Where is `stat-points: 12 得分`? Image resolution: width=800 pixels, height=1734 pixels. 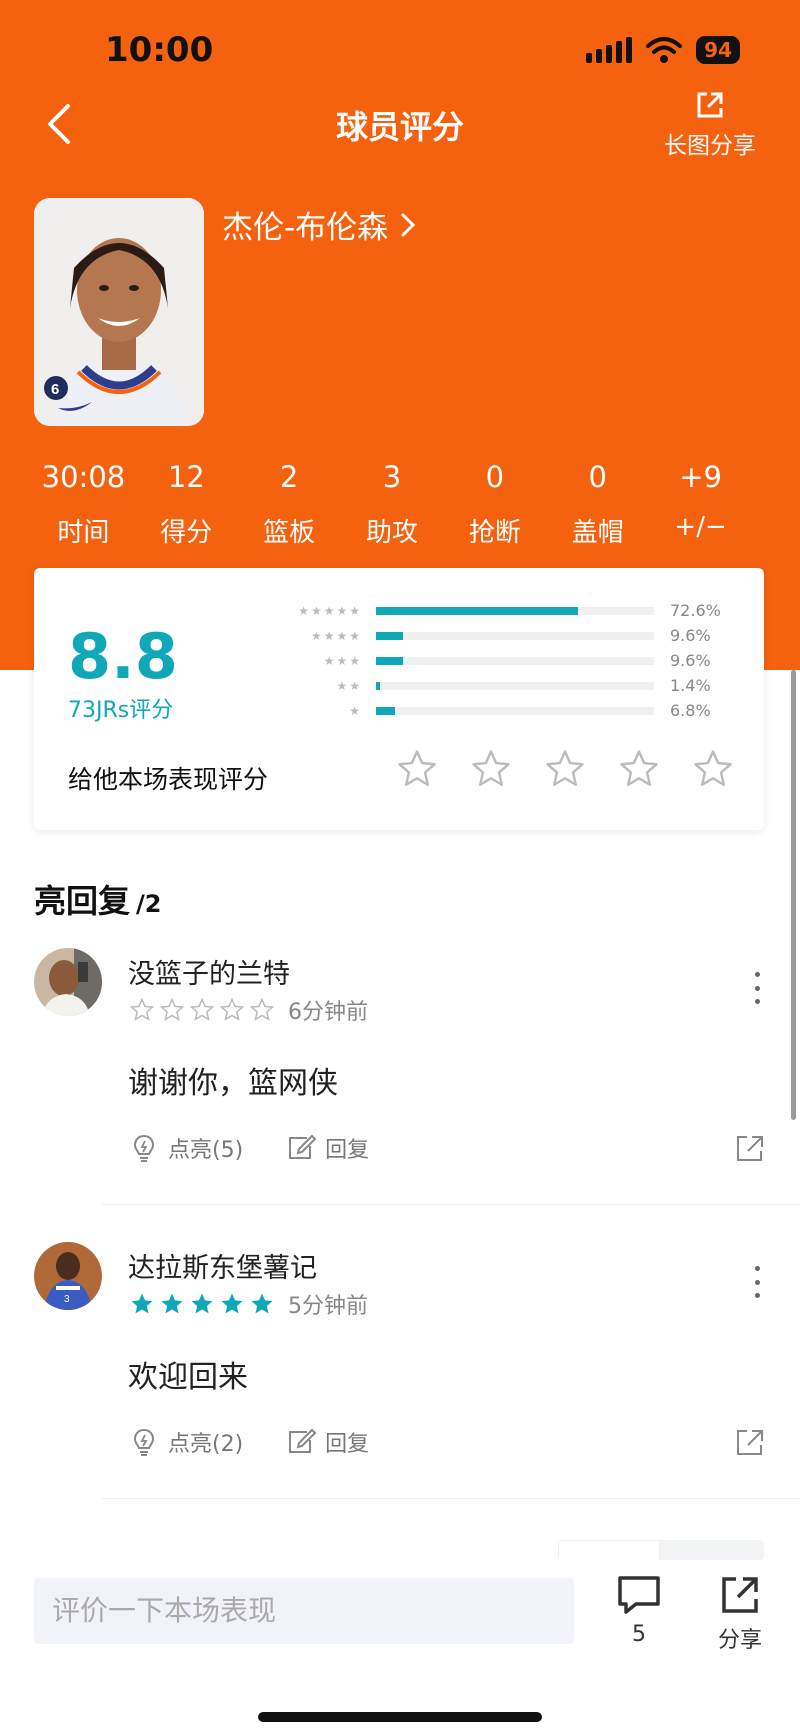
stat-points: 12 得分 is located at coordinates (186, 504).